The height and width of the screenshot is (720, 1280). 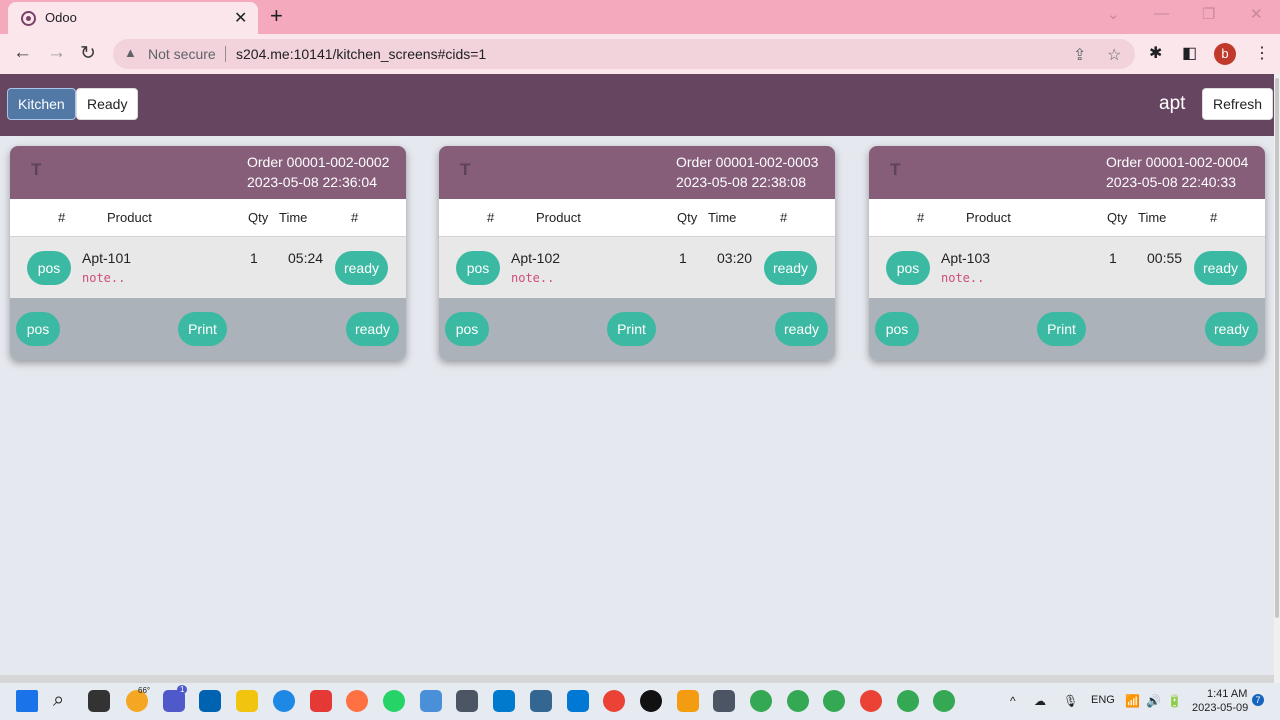 I want to click on whatsapp-icon, so click(x=394, y=701).